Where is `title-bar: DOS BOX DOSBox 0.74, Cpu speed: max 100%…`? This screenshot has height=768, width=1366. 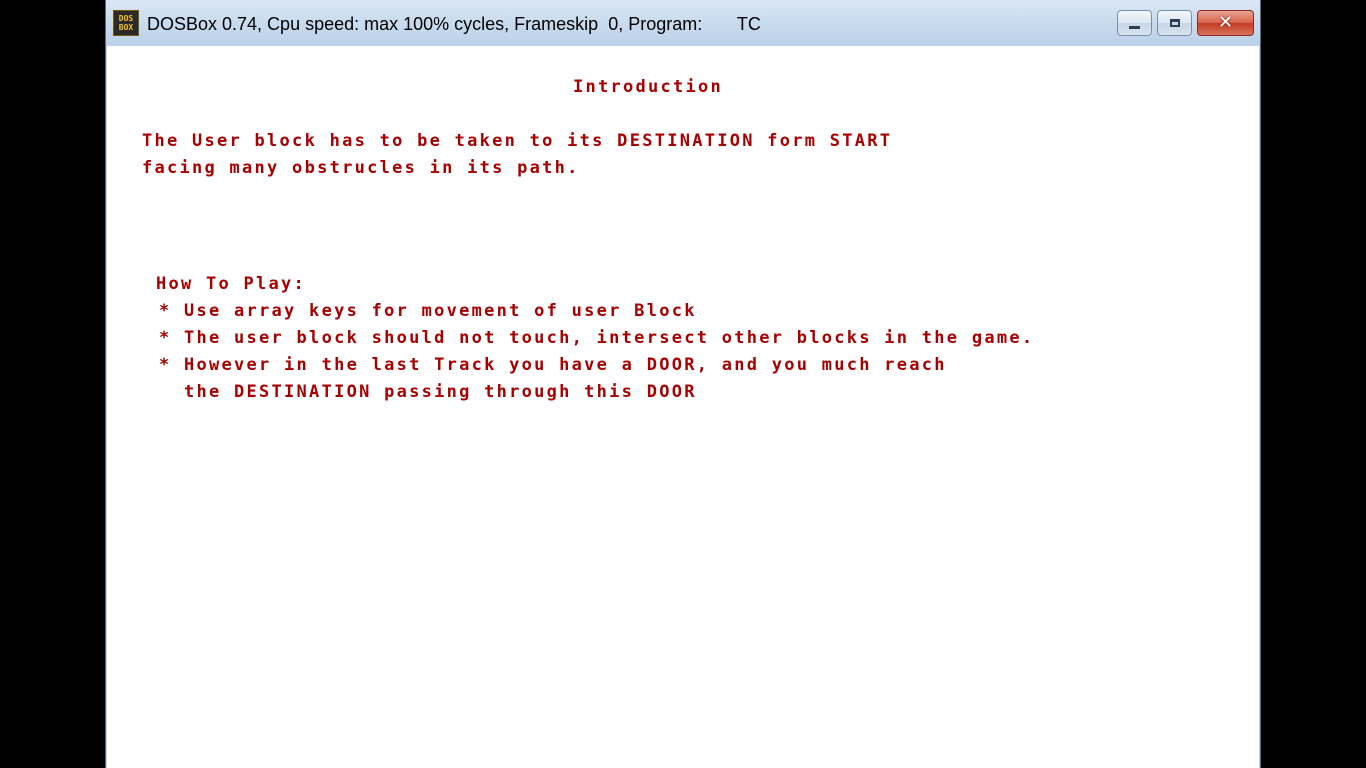 title-bar: DOS BOX DOSBox 0.74, Cpu speed: max 100%… is located at coordinates (683, 23).